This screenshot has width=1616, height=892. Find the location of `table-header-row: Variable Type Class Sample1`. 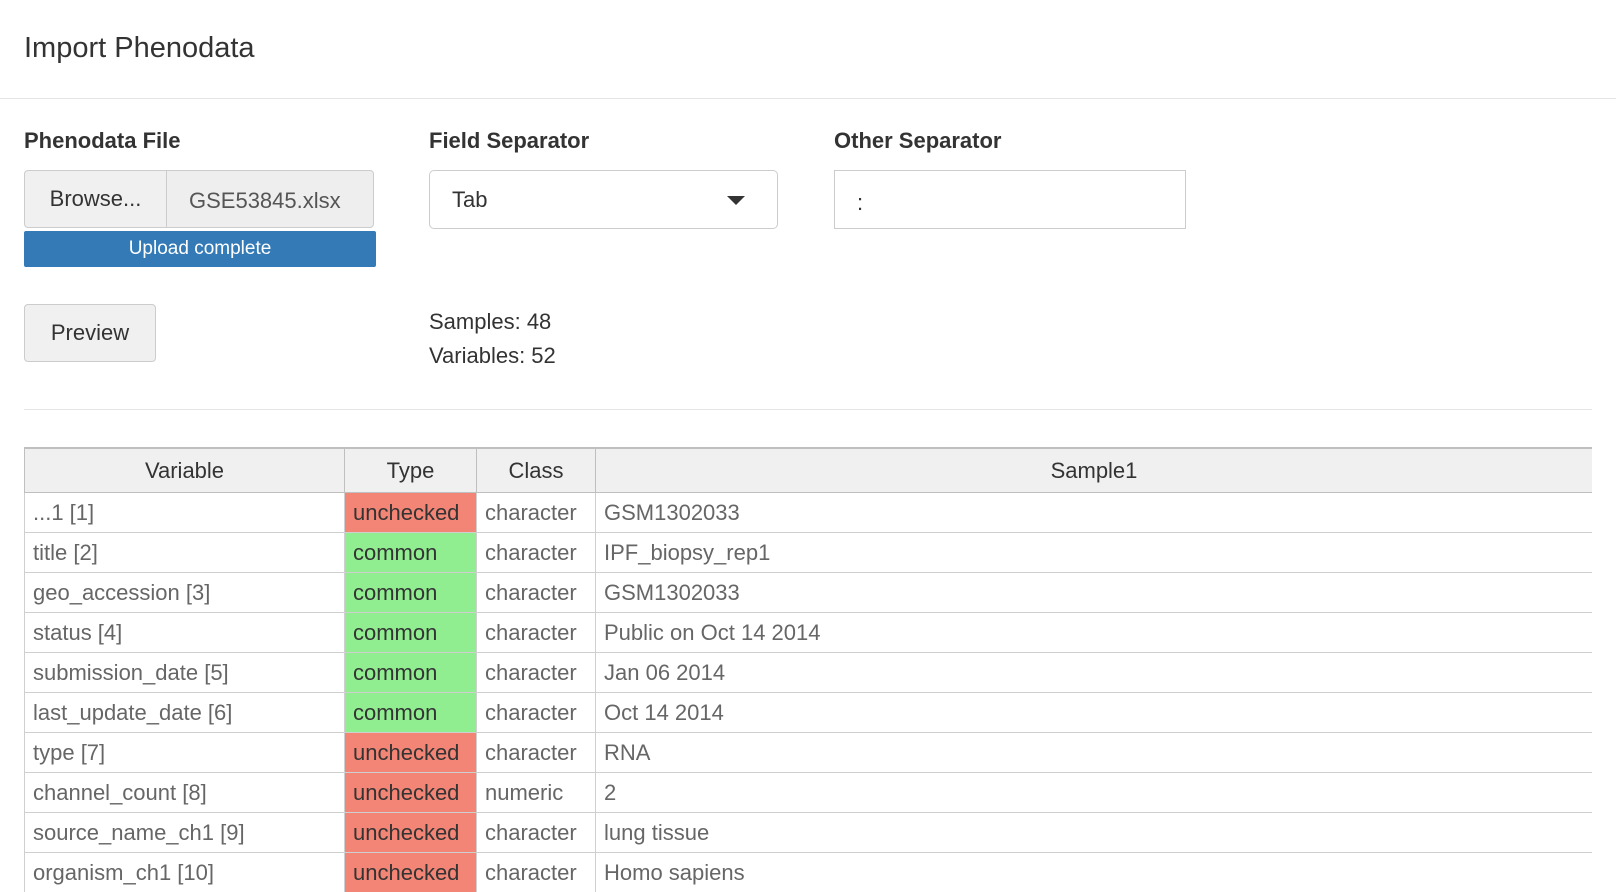

table-header-row: Variable Type Class Sample1 is located at coordinates (808, 470).